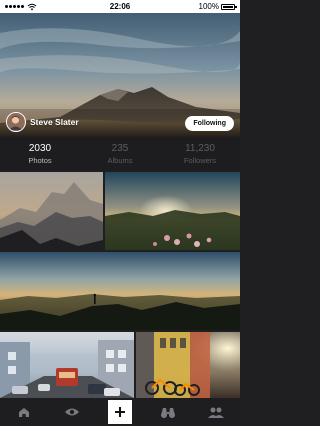 The image size is (320, 426). I want to click on binoculars-icon, so click(168, 413).